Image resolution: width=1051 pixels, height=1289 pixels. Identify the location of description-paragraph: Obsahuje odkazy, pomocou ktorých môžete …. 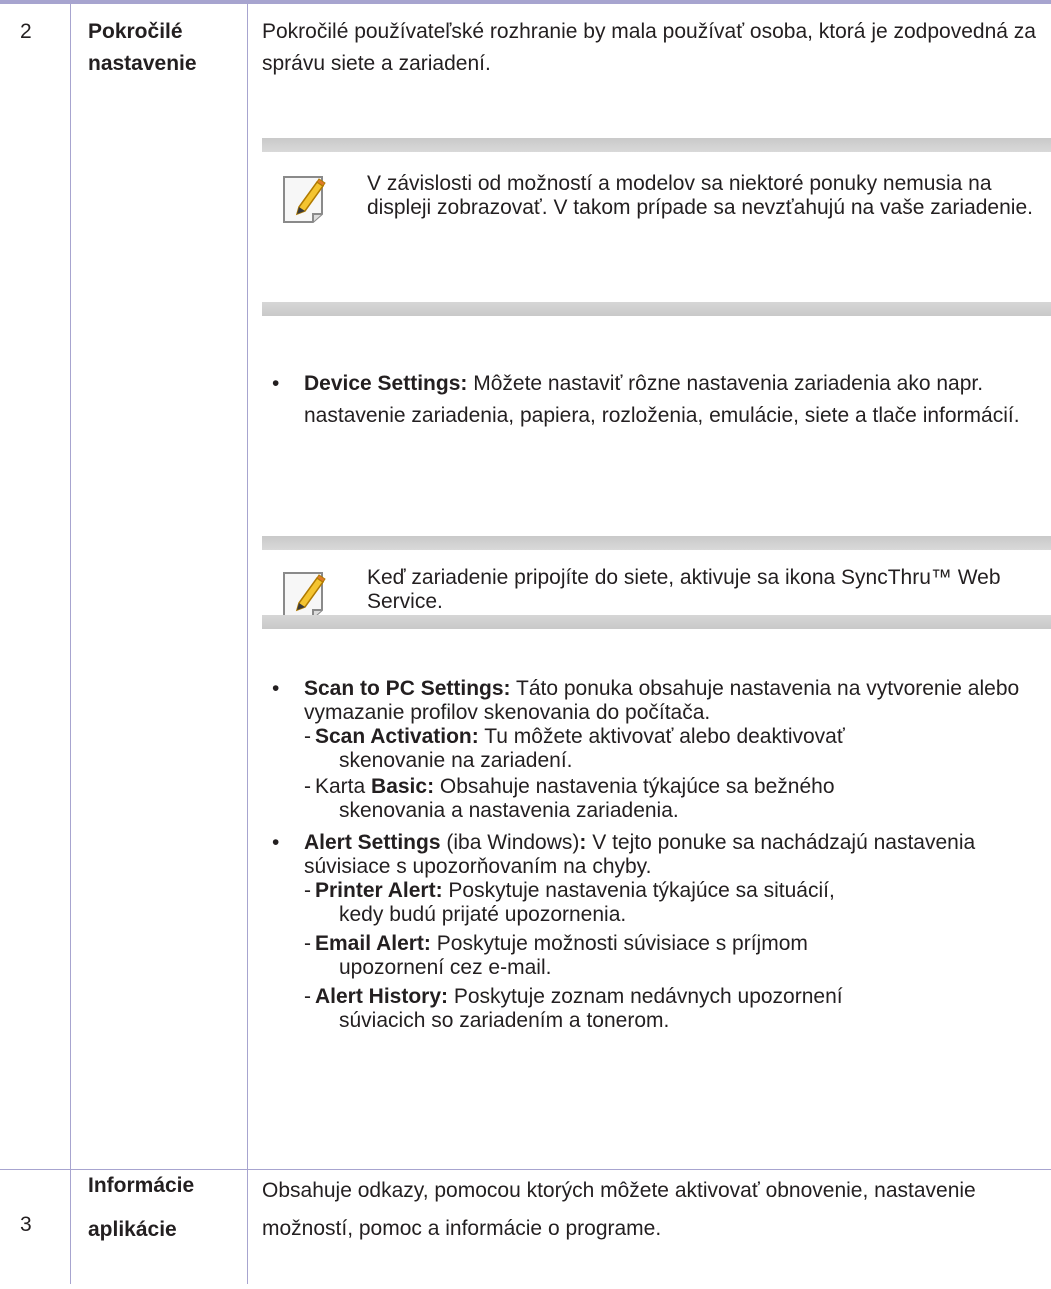
(619, 1209).